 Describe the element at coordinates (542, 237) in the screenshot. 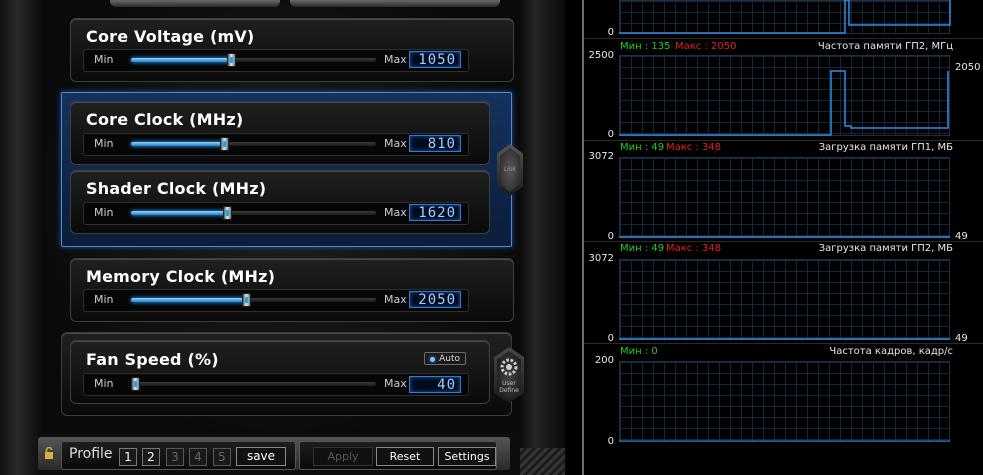

I see `right-frame` at that location.